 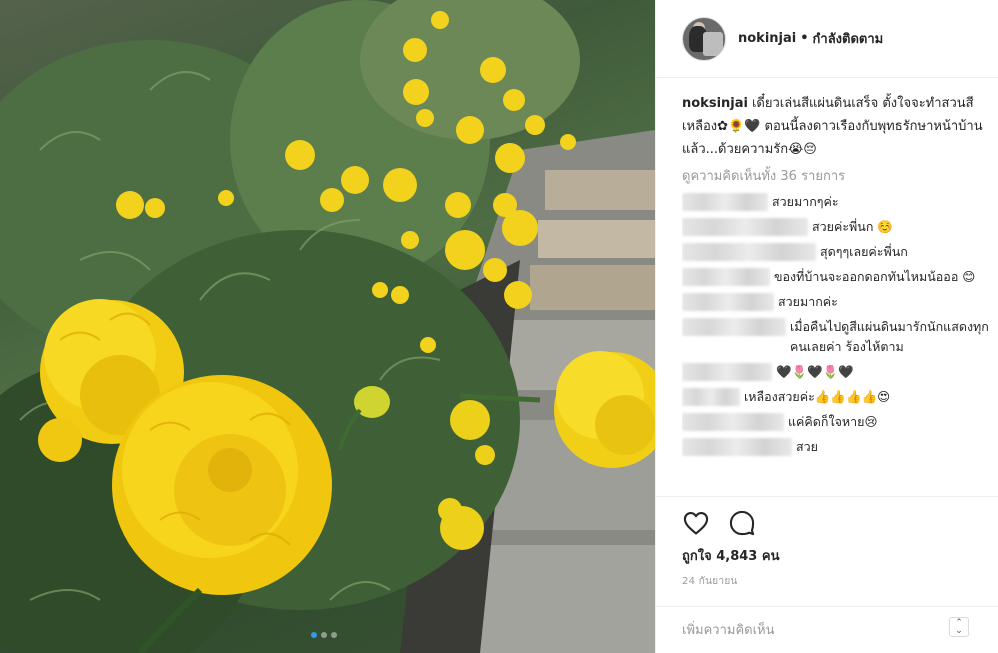 What do you see at coordinates (838, 447) in the screenshot?
I see `comment-item: สวย` at bounding box center [838, 447].